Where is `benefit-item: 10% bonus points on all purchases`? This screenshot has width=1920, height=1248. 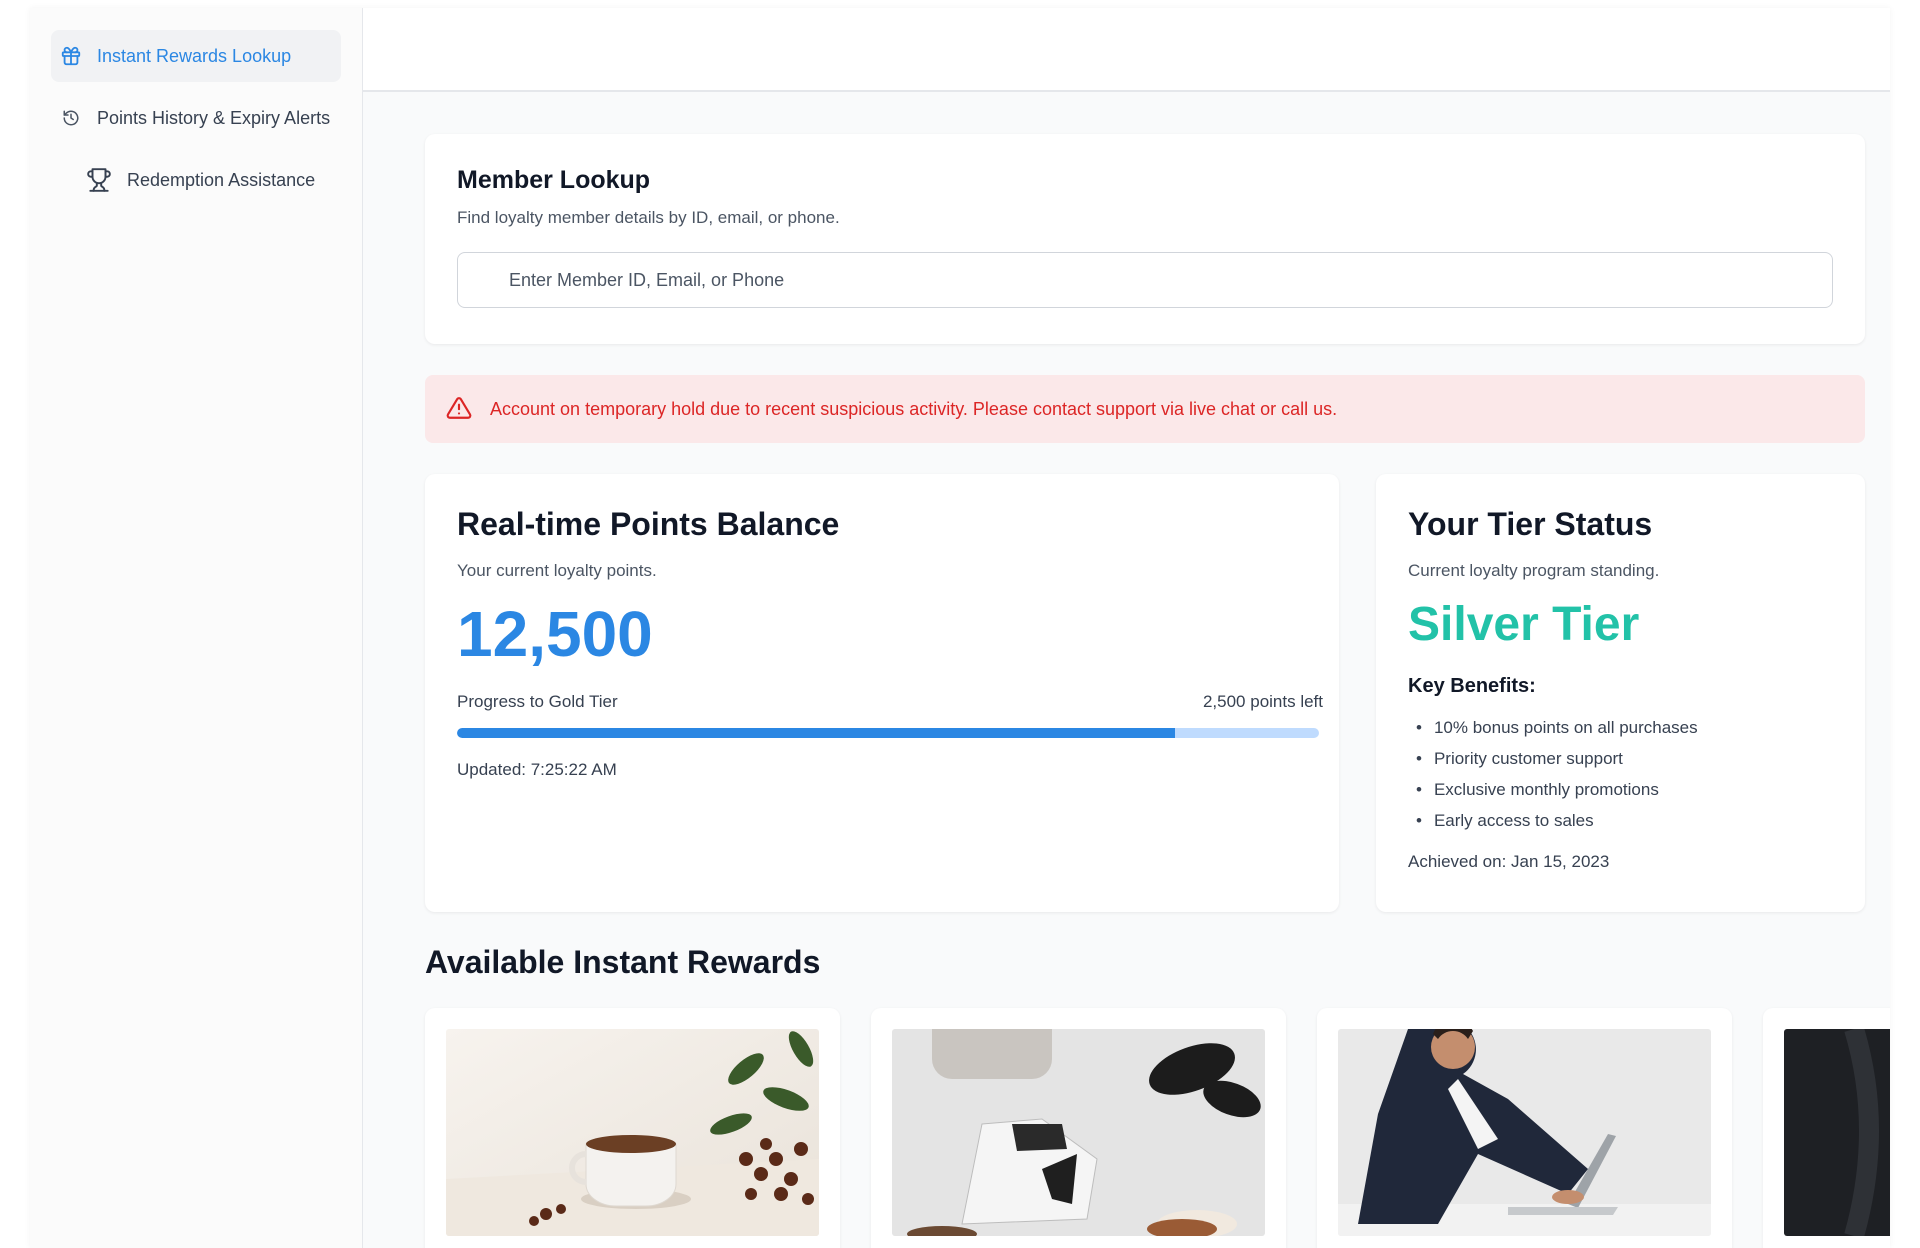 benefit-item: 10% bonus points on all purchases is located at coordinates (1620, 727).